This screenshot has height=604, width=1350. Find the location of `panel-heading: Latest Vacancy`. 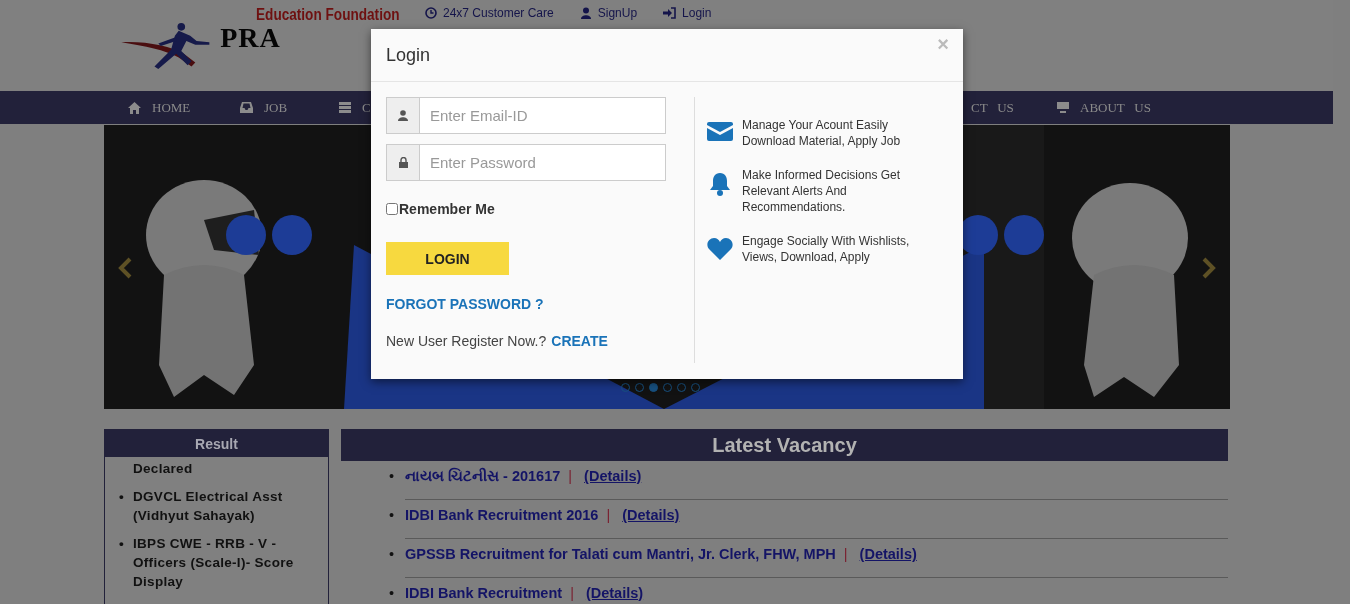

panel-heading: Latest Vacancy is located at coordinates (784, 445).